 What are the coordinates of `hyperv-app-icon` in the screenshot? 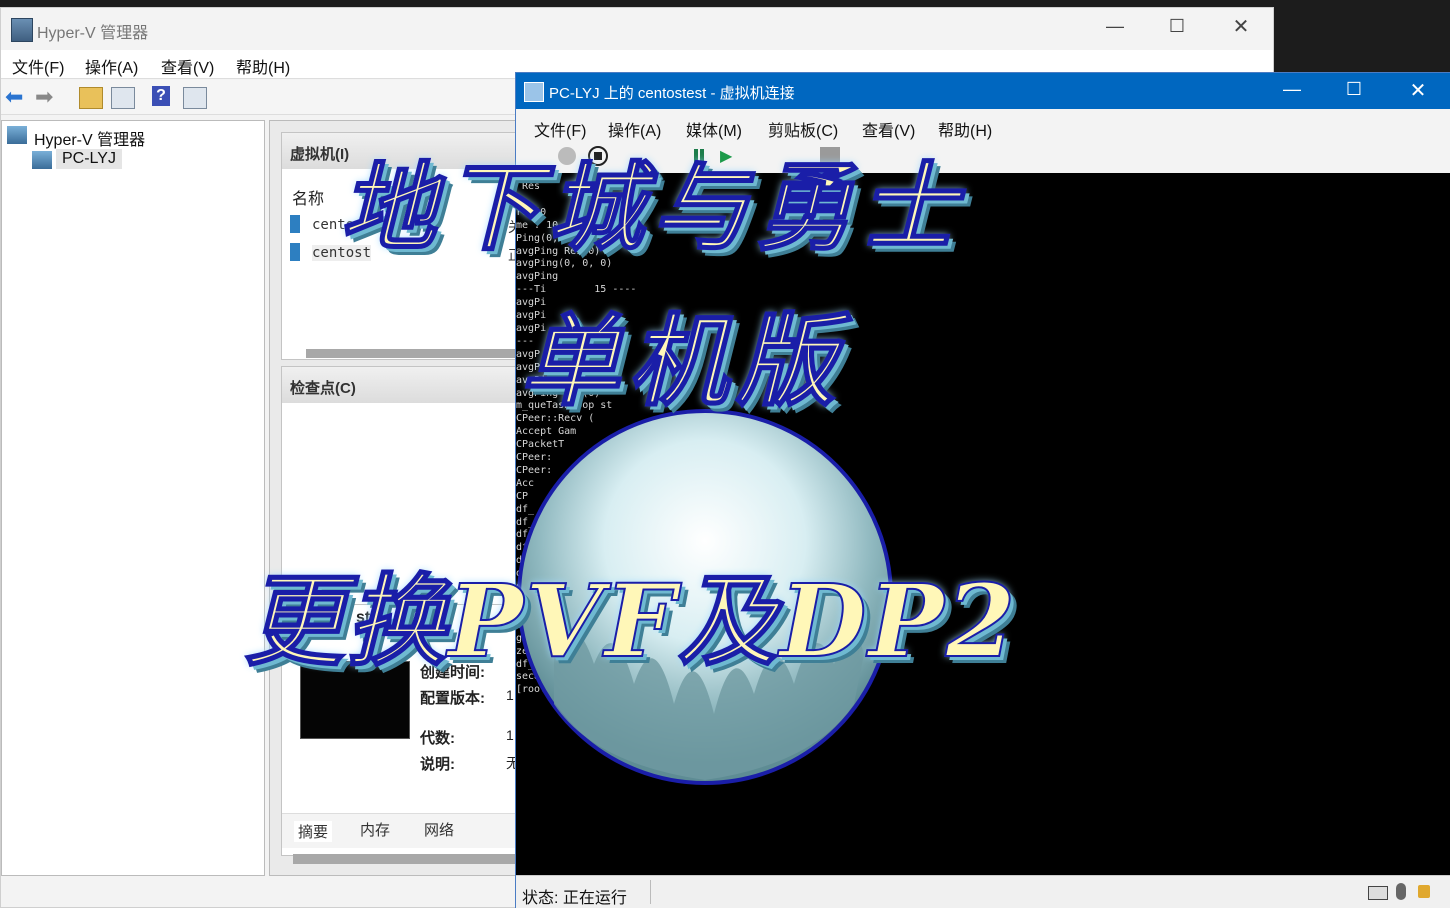 It's located at (22, 30).